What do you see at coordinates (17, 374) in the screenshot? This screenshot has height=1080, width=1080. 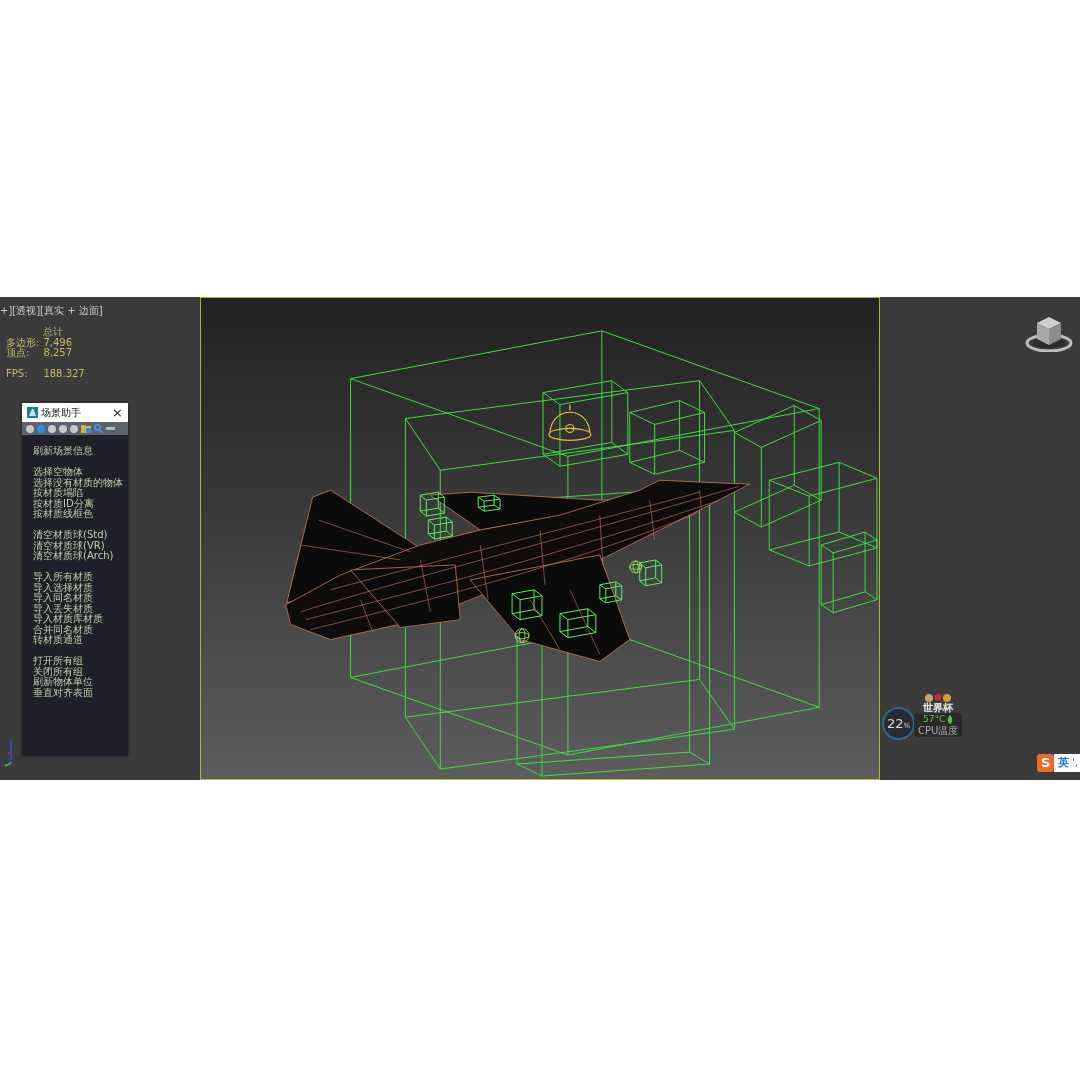 I see `fps-label: FPS:` at bounding box center [17, 374].